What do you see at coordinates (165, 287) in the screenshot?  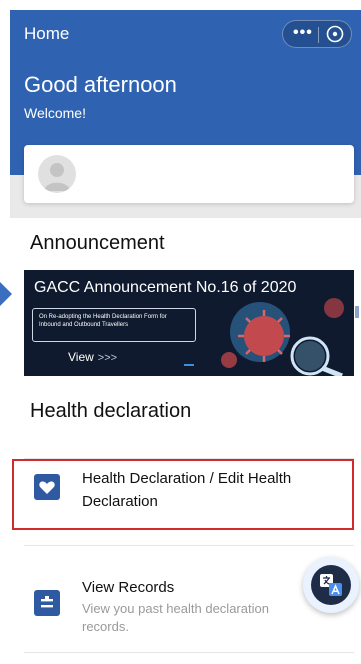 I see `banner-heading: GACC Announcement No.16 of 2020` at bounding box center [165, 287].